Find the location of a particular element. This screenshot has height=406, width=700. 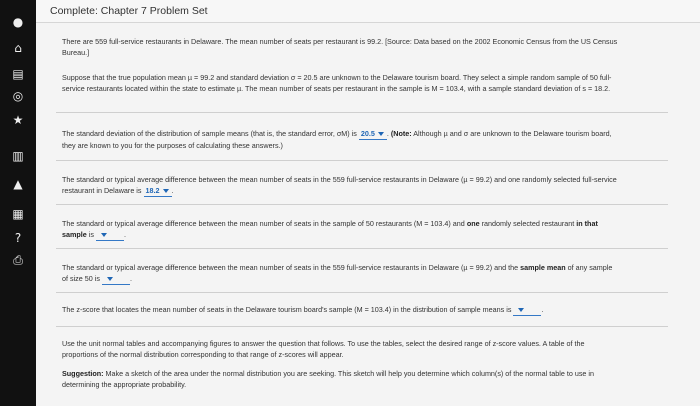

calculator-icon: ▦ is located at coordinates (18, 214).